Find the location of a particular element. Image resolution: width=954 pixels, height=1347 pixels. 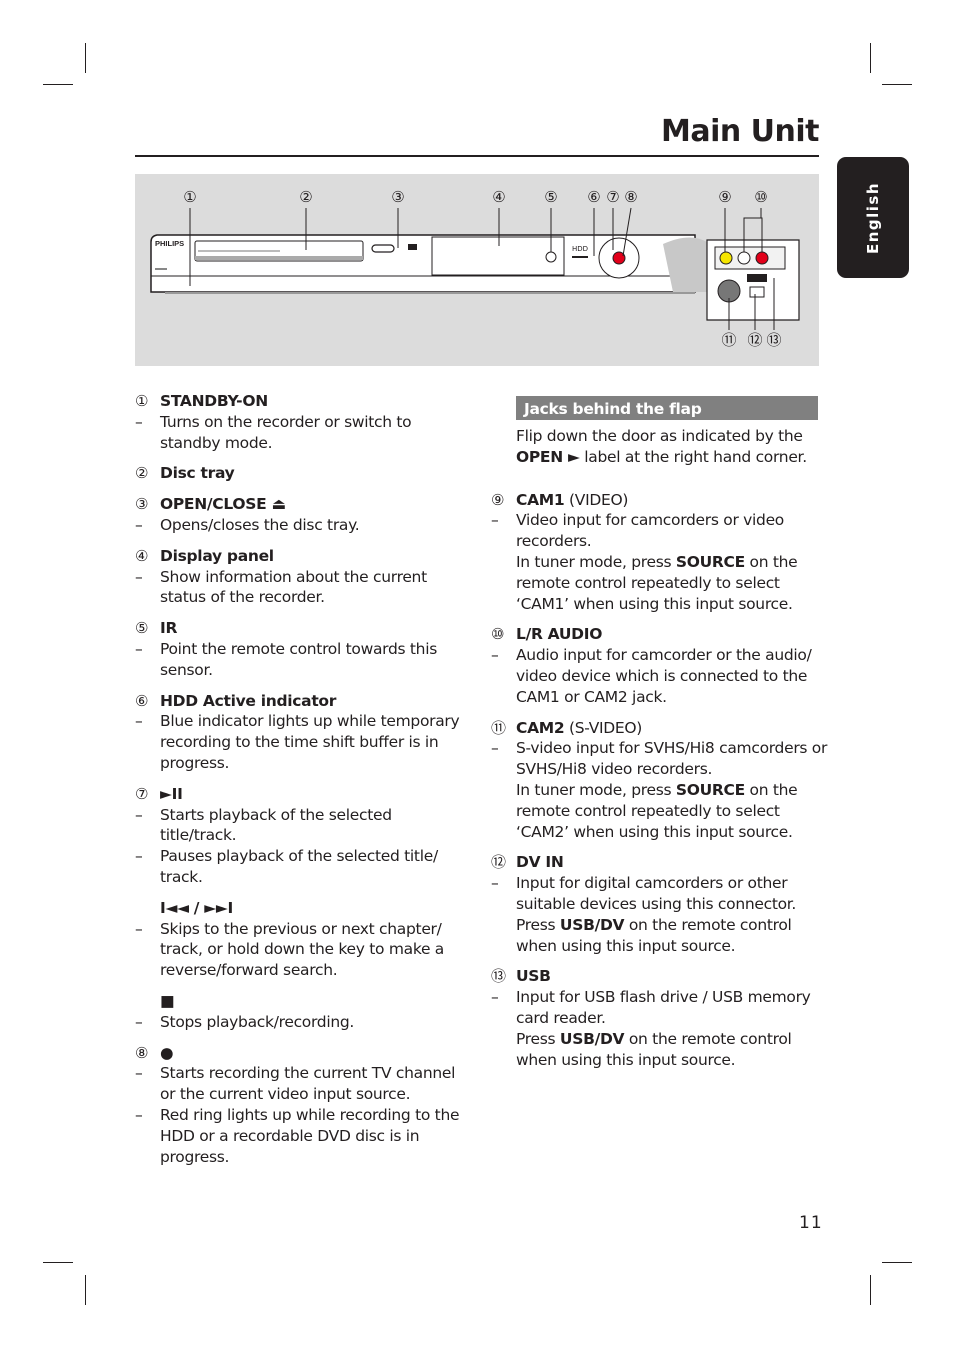

item-number: ⑩ is located at coordinates (498, 634).